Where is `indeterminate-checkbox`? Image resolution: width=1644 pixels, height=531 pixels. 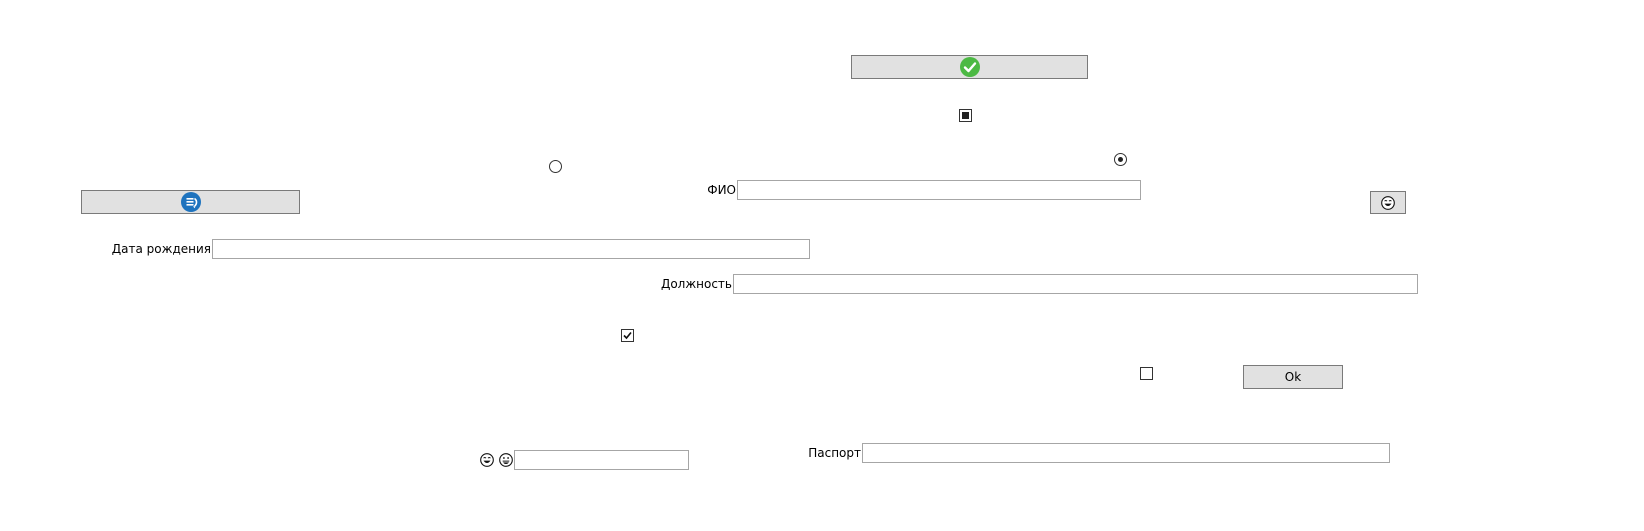 indeterminate-checkbox is located at coordinates (965, 115).